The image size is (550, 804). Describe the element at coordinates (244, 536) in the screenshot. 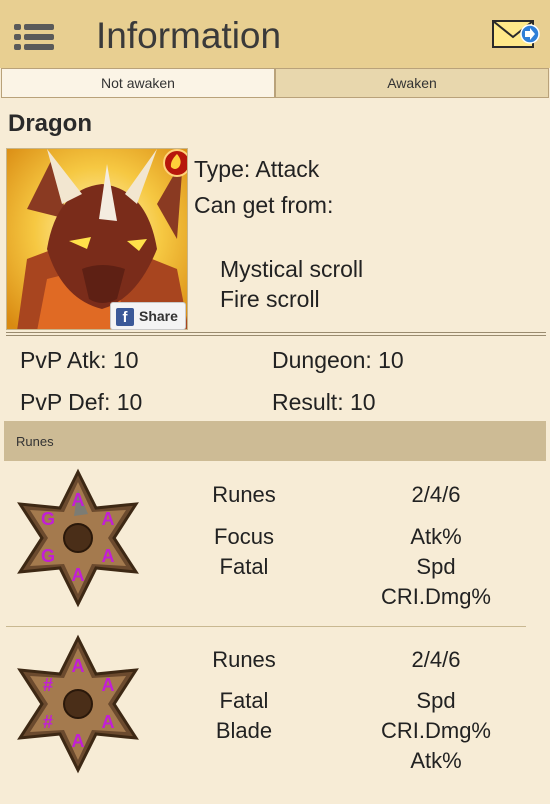

I see `rune-set-name: Focus` at that location.